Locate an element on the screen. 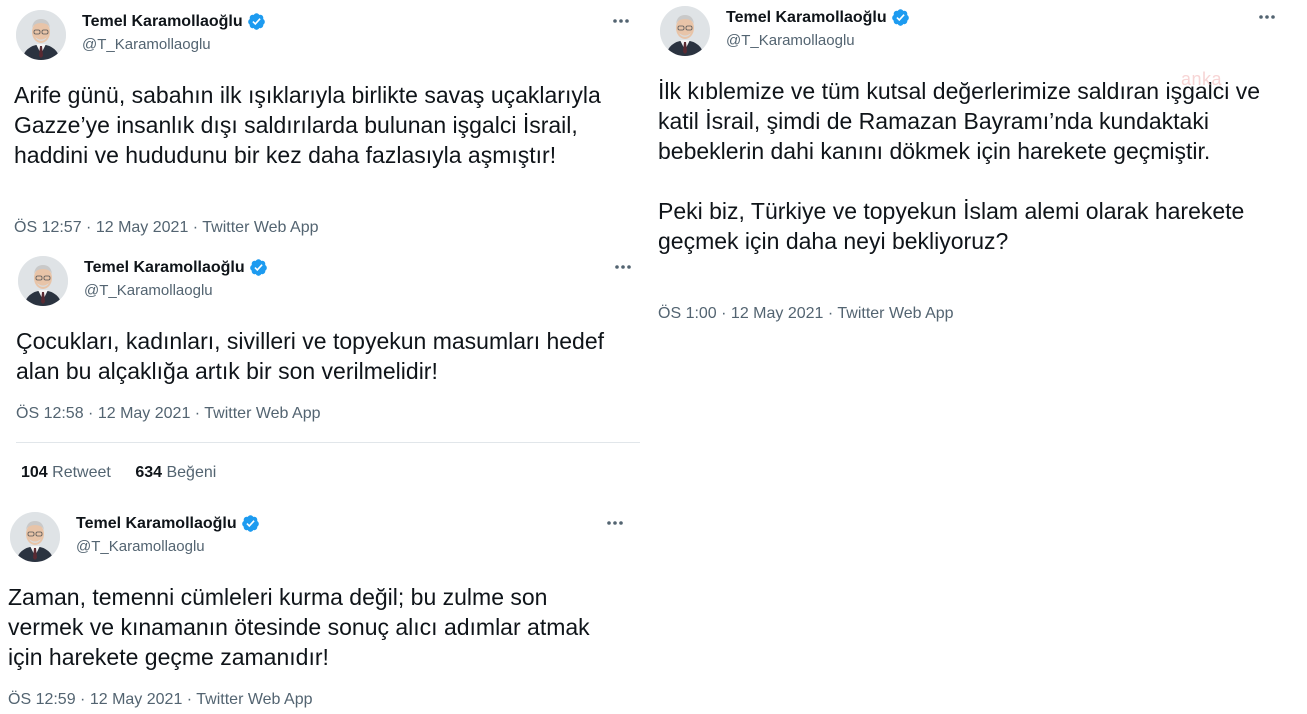 The height and width of the screenshot is (714, 1307). tweet-time: ÖS 12:58 is located at coordinates (50, 413).